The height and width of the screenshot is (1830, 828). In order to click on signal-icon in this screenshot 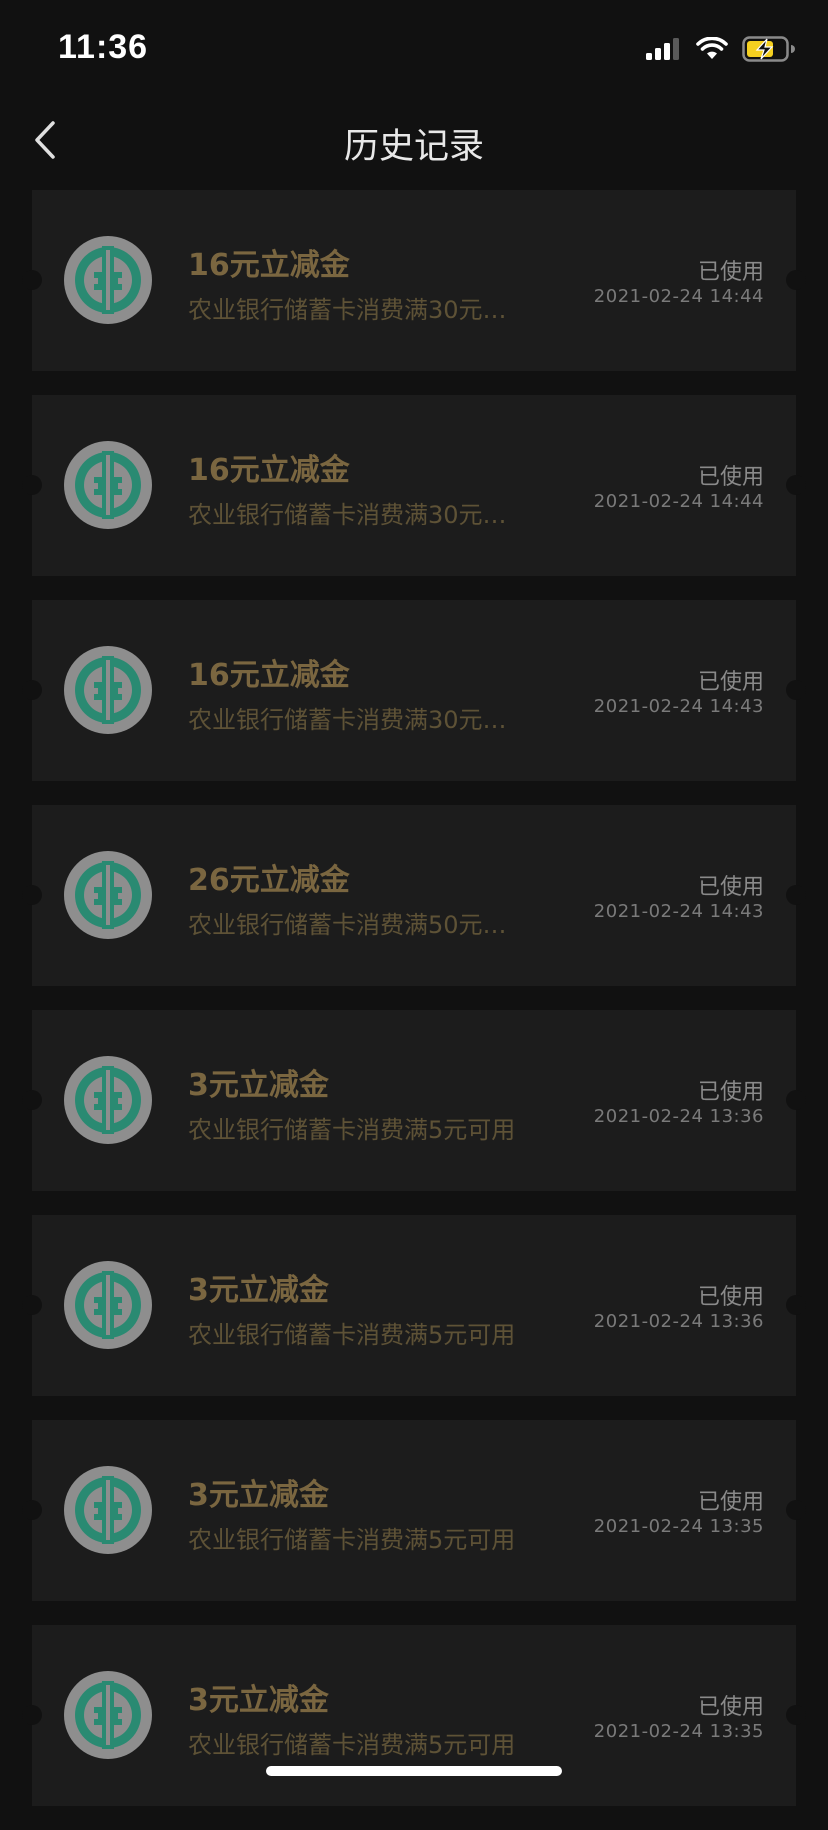, I will do `click(662, 49)`.